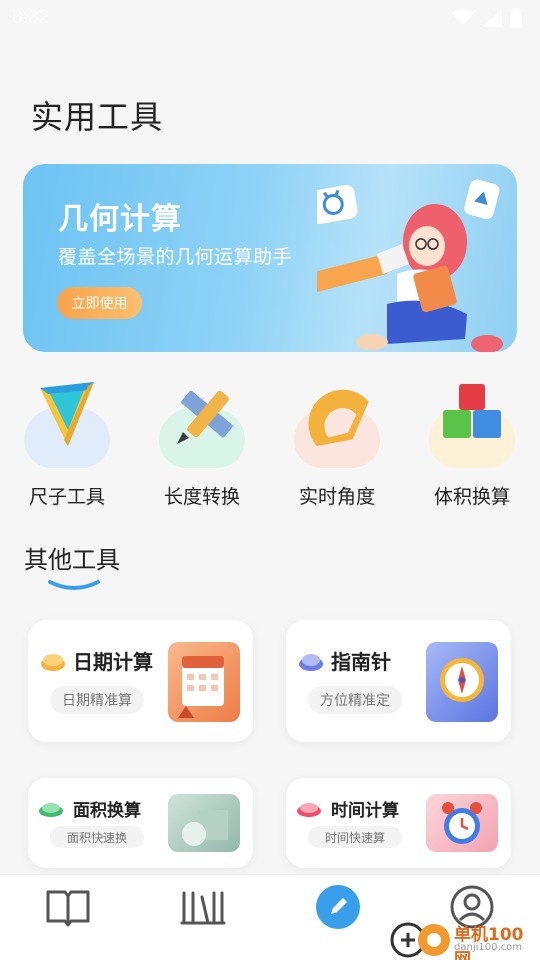 The width and height of the screenshot is (540, 960). I want to click on tool-label: 实时角度, so click(336, 497).